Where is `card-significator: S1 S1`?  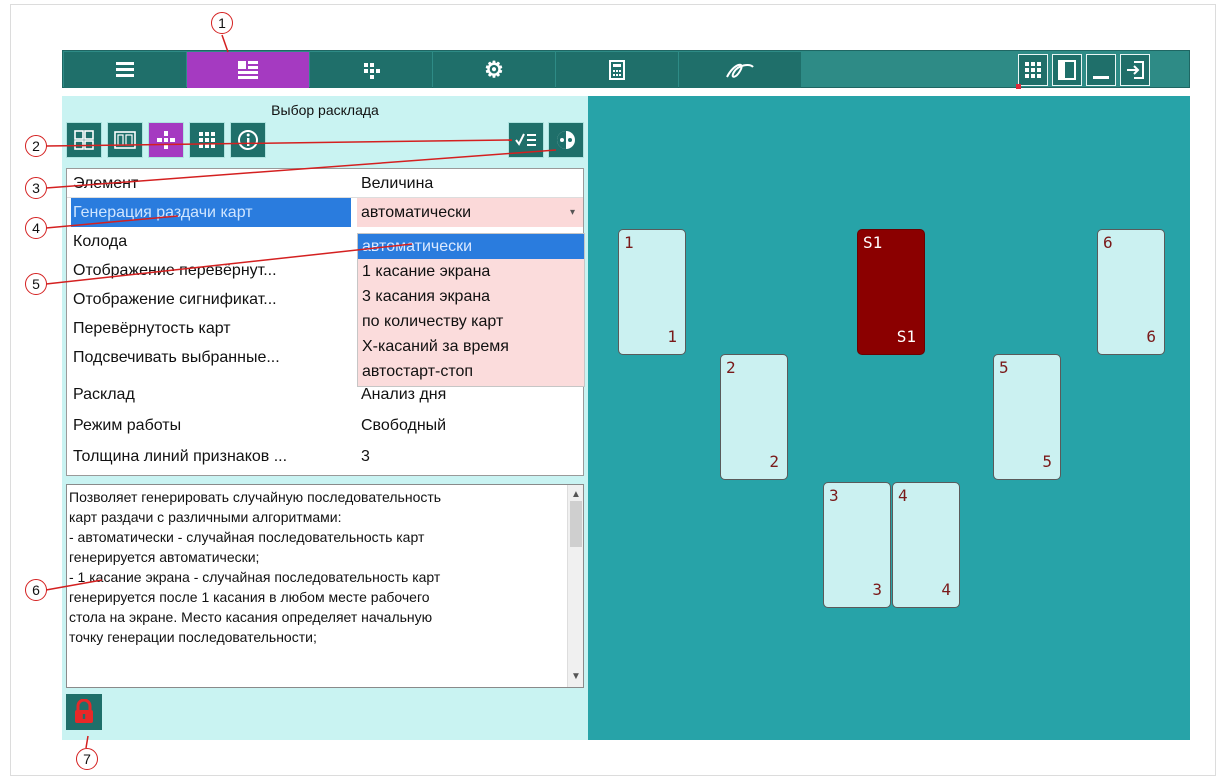
card-significator: S1 S1 is located at coordinates (891, 292).